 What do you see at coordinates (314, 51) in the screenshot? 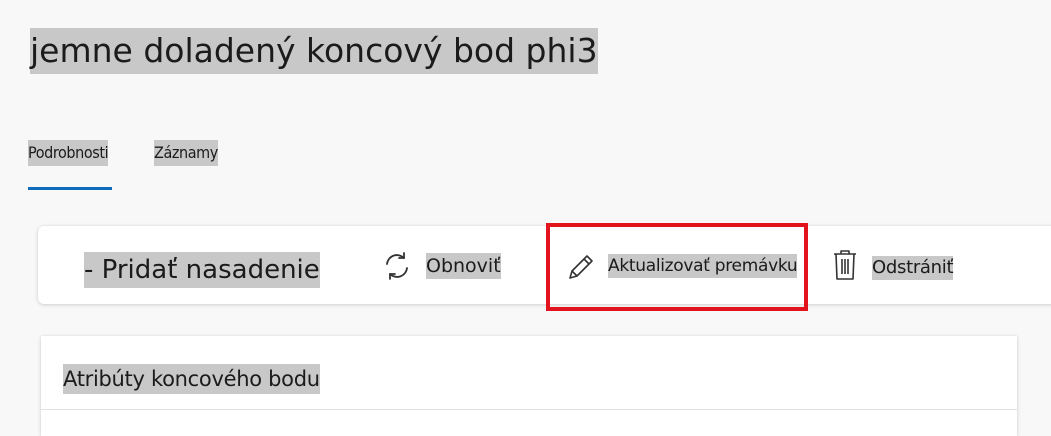
I see `page-title: jemne doladený koncový bod phi3` at bounding box center [314, 51].